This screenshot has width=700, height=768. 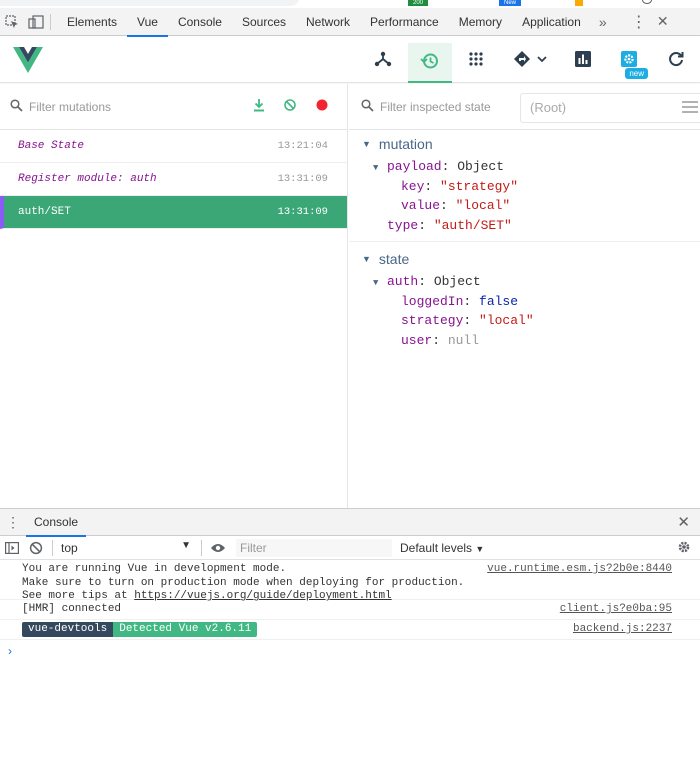 I want to click on prompt-chevron-icon: ›, so click(x=10, y=651).